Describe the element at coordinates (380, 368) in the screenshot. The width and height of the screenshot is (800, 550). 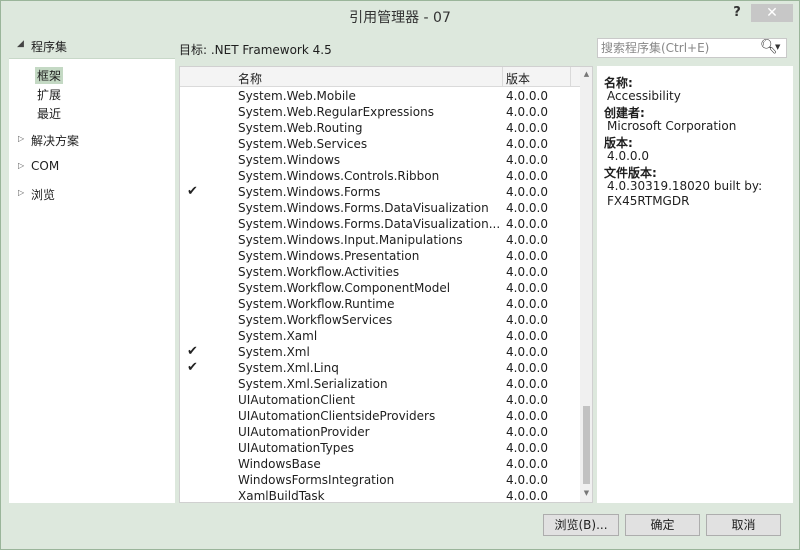
I see `table-row: ✔ System.Xml.Linq 4.0.0.0` at that location.